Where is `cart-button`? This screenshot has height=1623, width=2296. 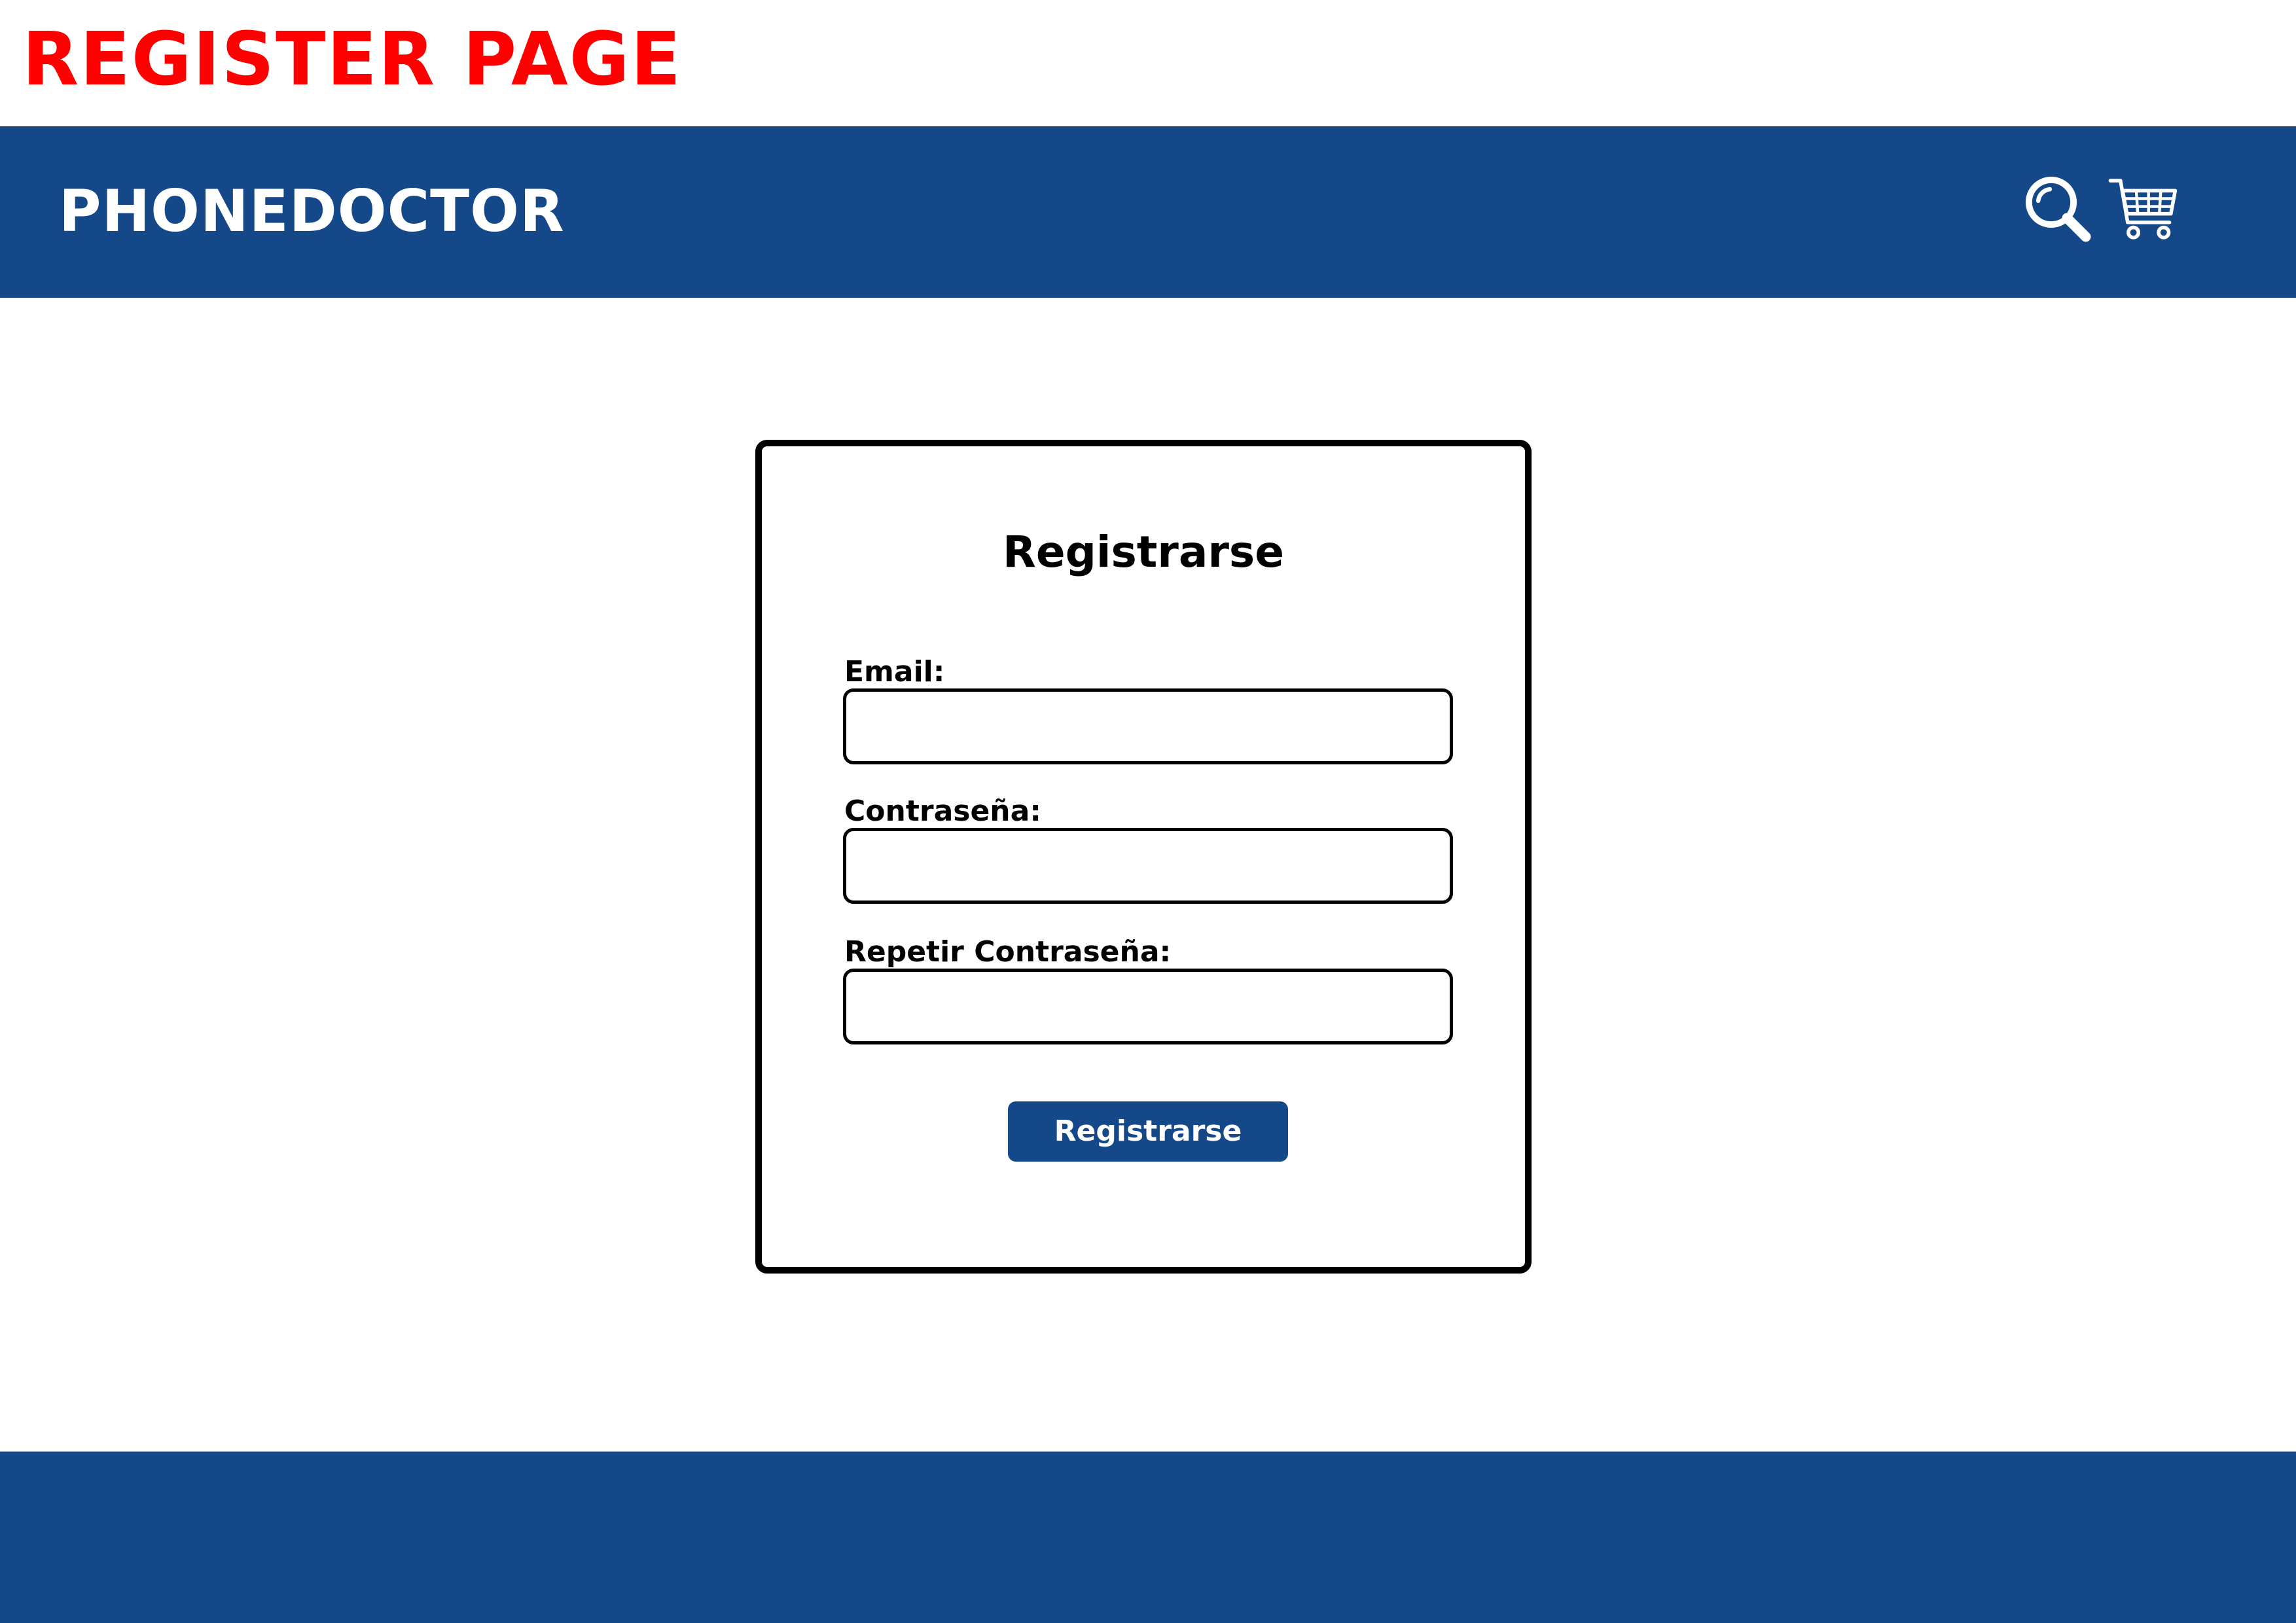 cart-button is located at coordinates (2143, 209).